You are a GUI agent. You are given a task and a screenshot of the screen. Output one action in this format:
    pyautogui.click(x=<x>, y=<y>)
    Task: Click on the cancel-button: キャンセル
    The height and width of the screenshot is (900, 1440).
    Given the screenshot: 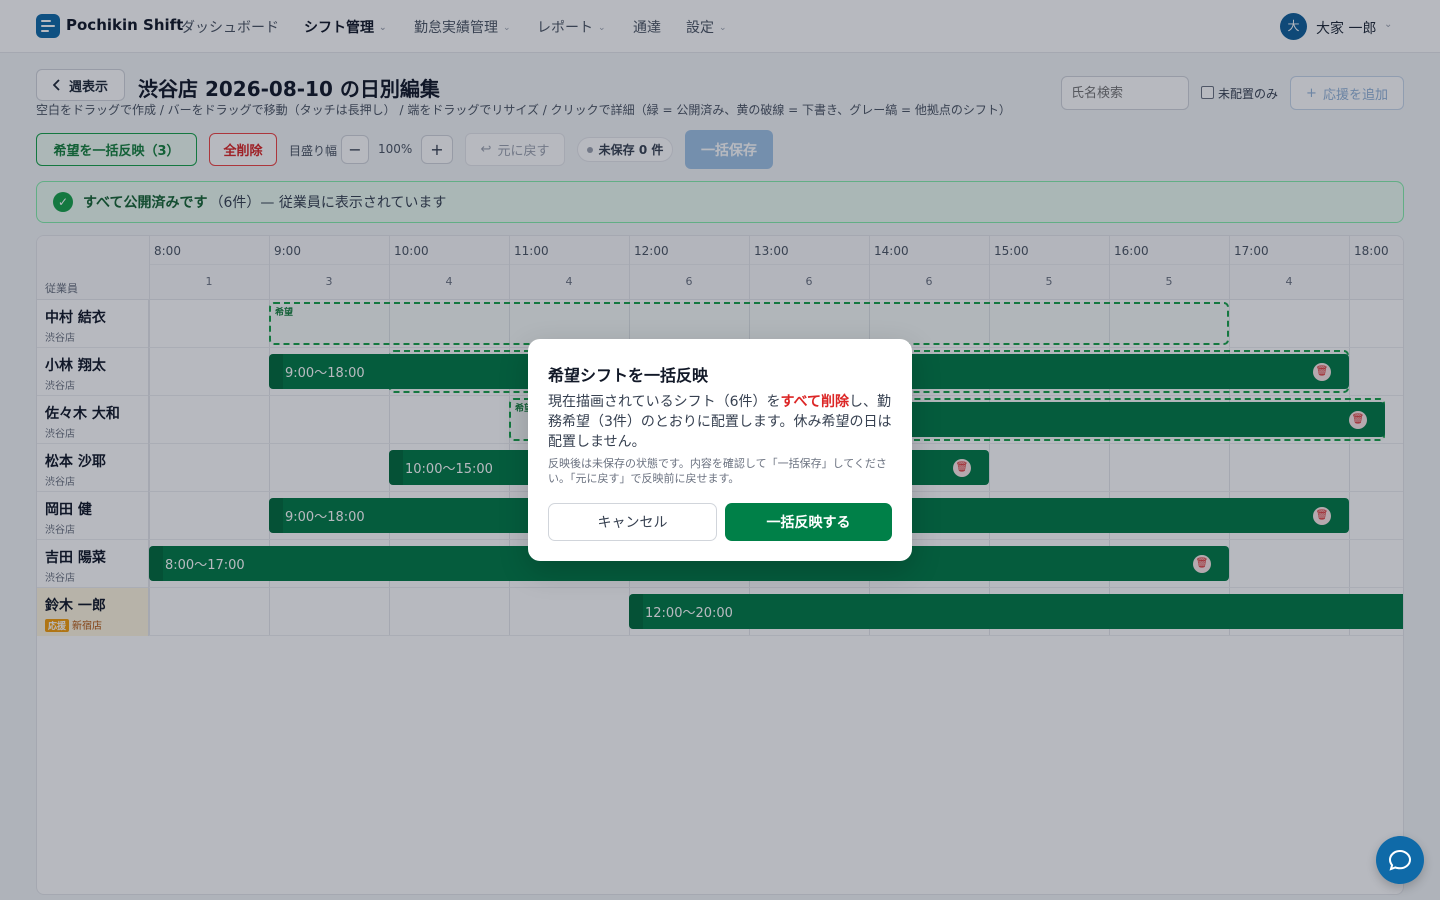 What is the action you would take?
    pyautogui.click(x=632, y=522)
    